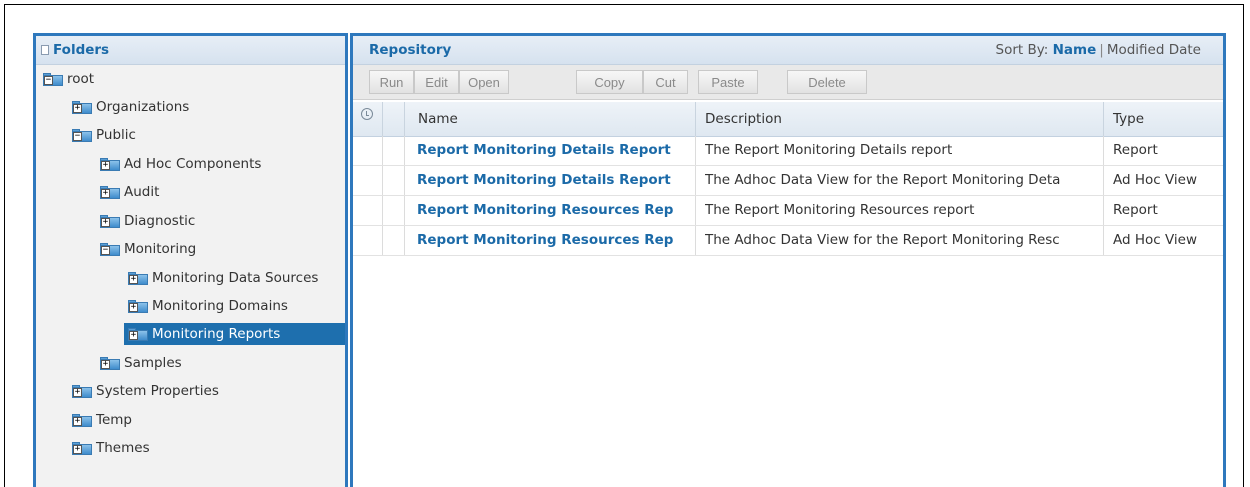 The height and width of the screenshot is (487, 1250). What do you see at coordinates (160, 249) in the screenshot?
I see `tree-node-label: Monitoring` at bounding box center [160, 249].